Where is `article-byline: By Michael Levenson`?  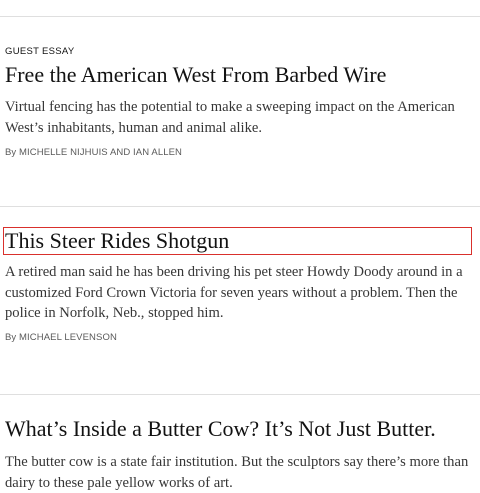 article-byline: By Michael Levenson is located at coordinates (61, 337).